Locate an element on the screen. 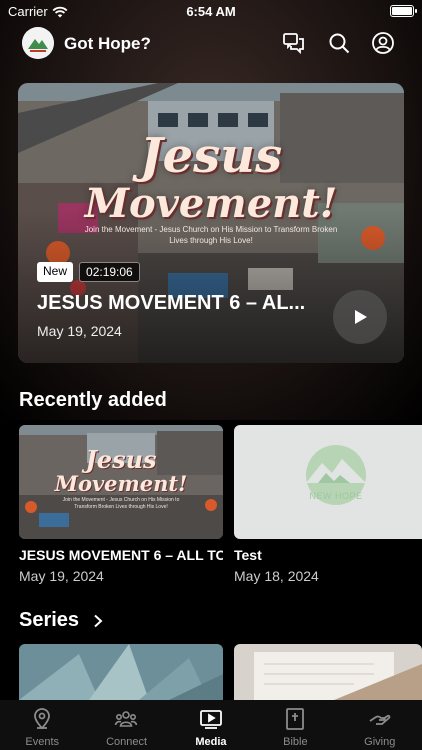 The image size is (422, 750). bible-icon is located at coordinates (295, 719).